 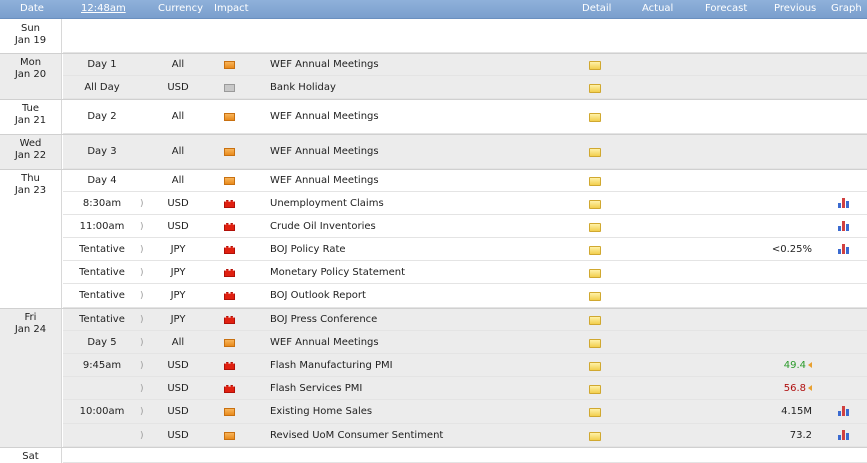 What do you see at coordinates (337, 272) in the screenshot?
I see `event-name: Monetary Policy Statement` at bounding box center [337, 272].